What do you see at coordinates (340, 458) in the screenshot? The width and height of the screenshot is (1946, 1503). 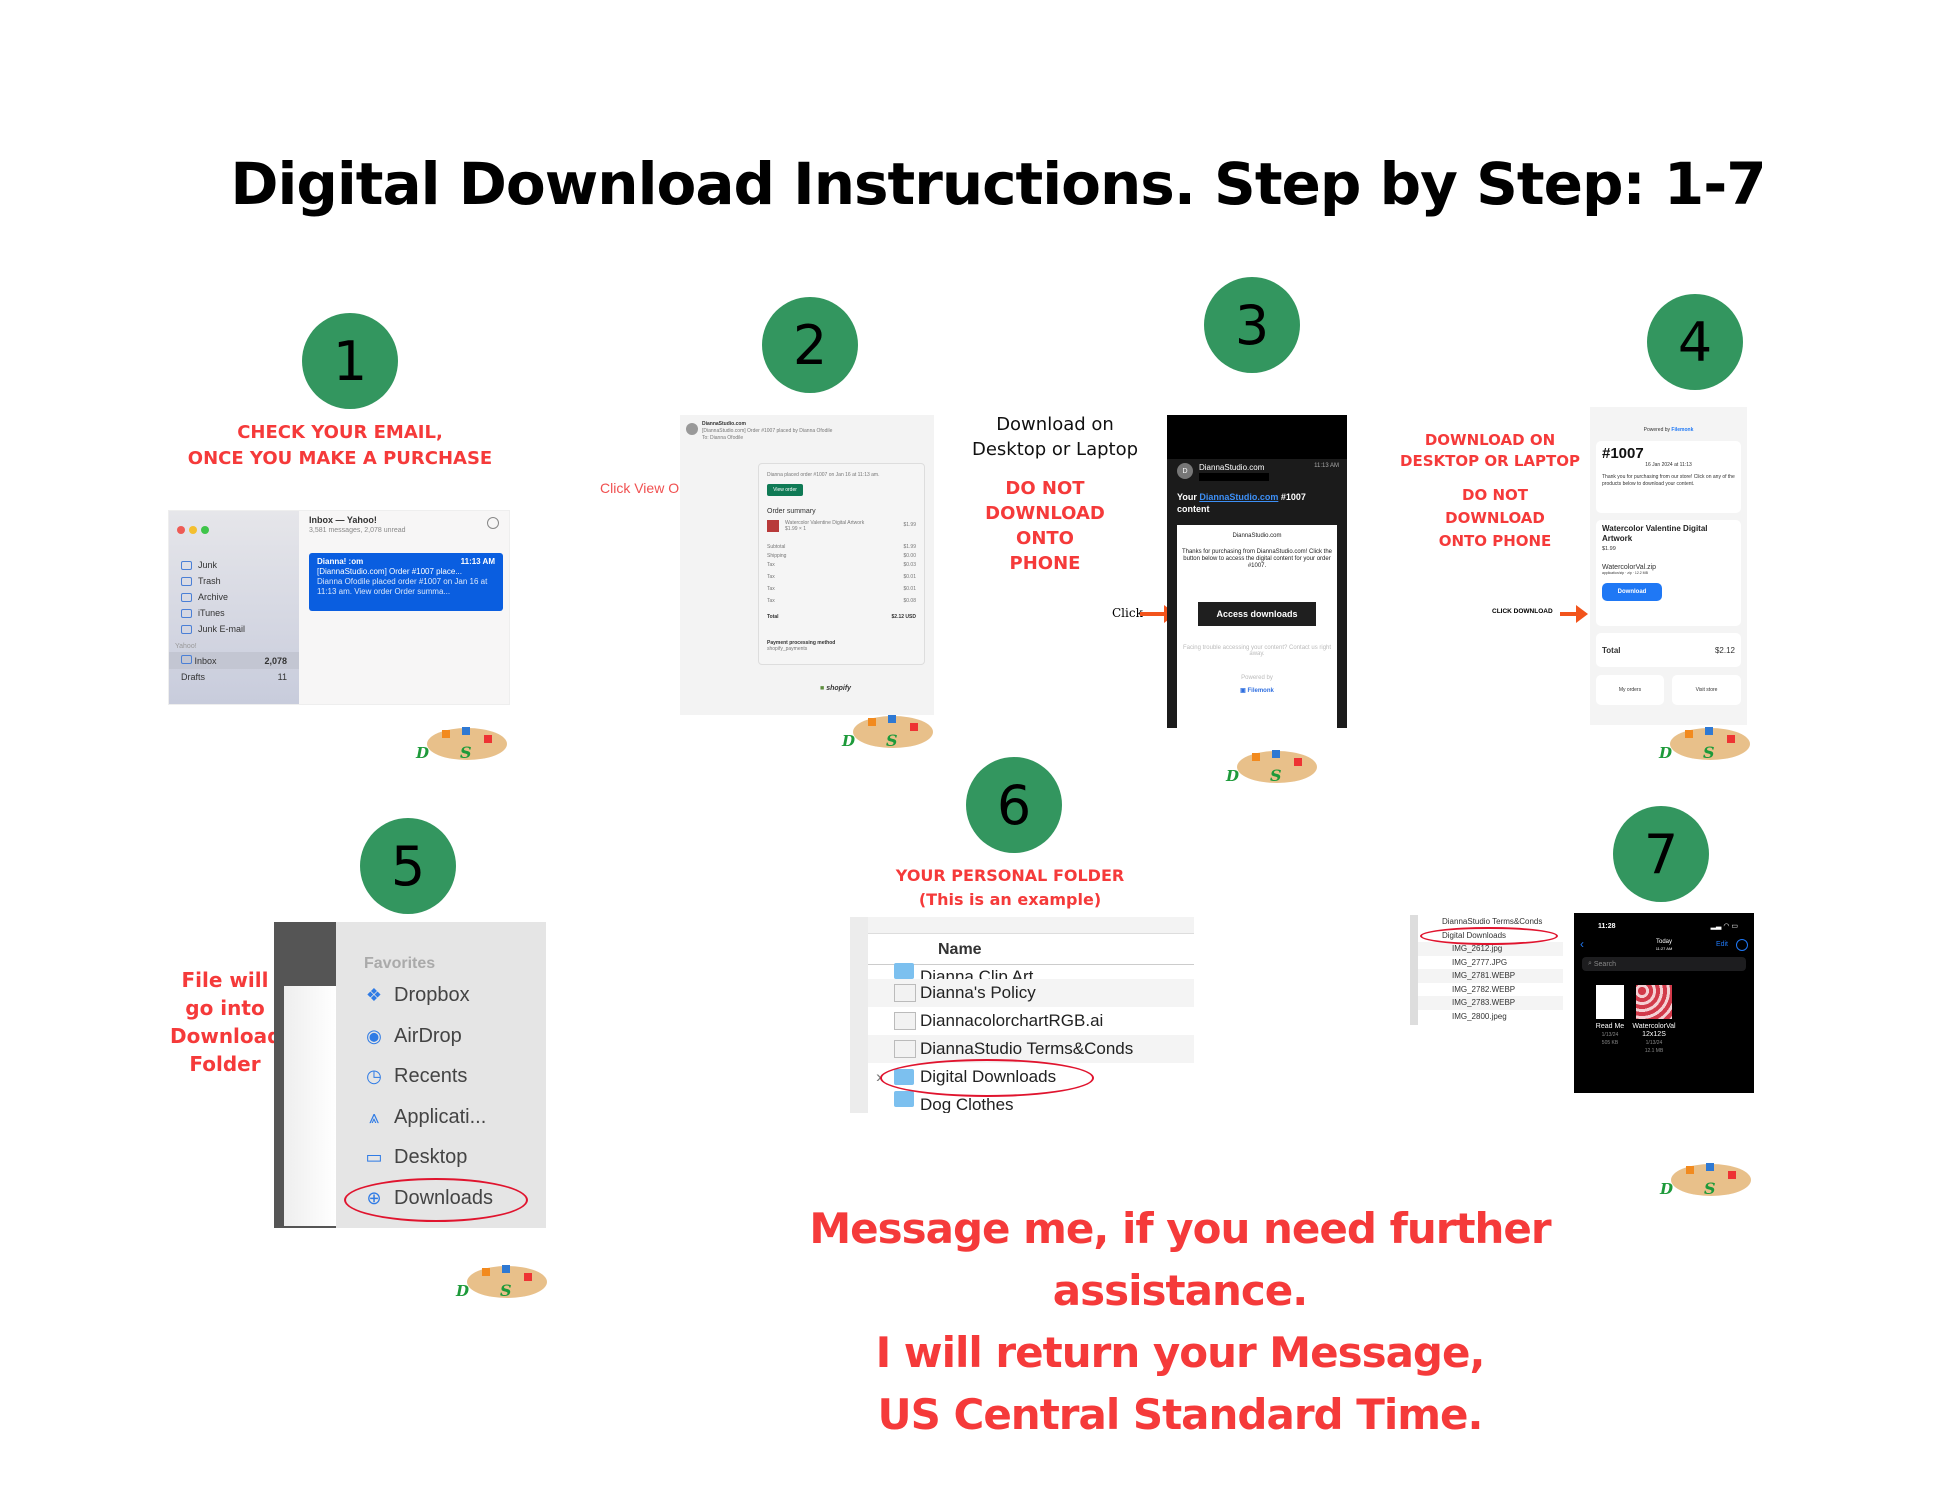 I see `caption-line: ONCE YOU MAKE A PURCHASE` at bounding box center [340, 458].